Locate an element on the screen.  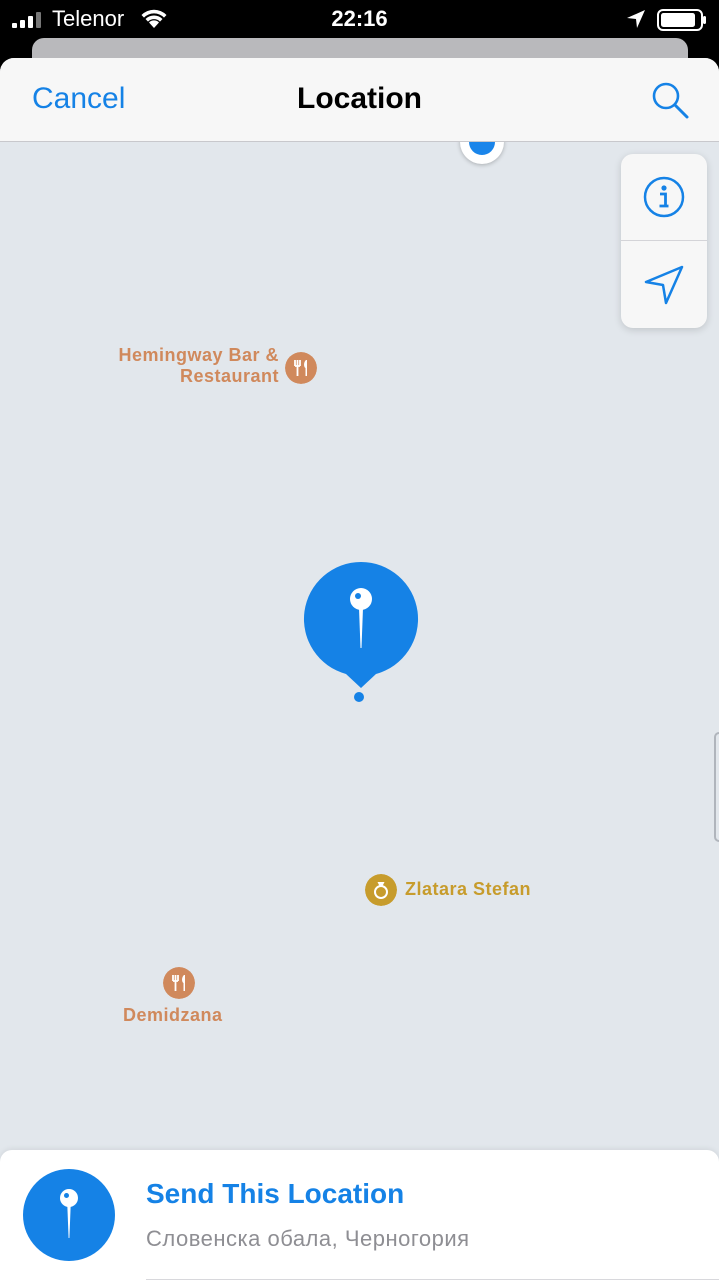
locate-me-button is located at coordinates (664, 284).